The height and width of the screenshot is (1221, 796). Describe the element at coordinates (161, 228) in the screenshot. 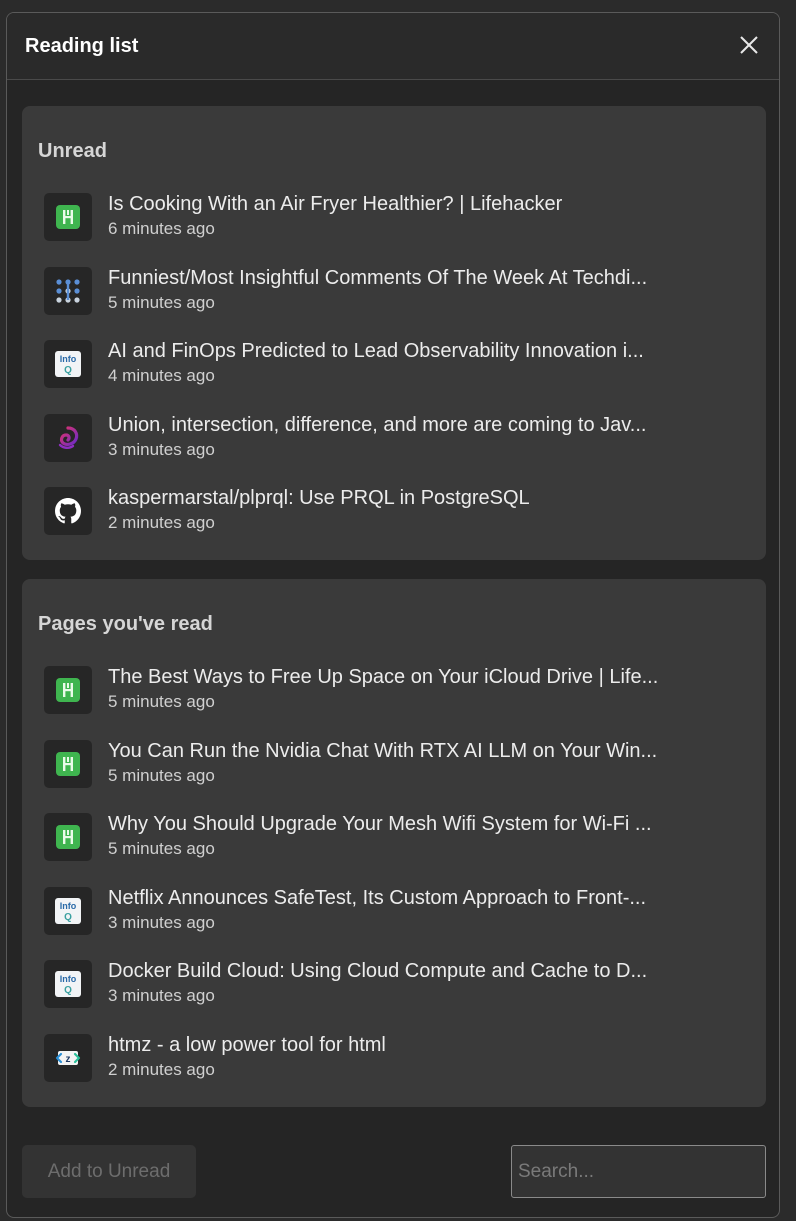

I see `item-timestamp: 6 minutes ago` at that location.